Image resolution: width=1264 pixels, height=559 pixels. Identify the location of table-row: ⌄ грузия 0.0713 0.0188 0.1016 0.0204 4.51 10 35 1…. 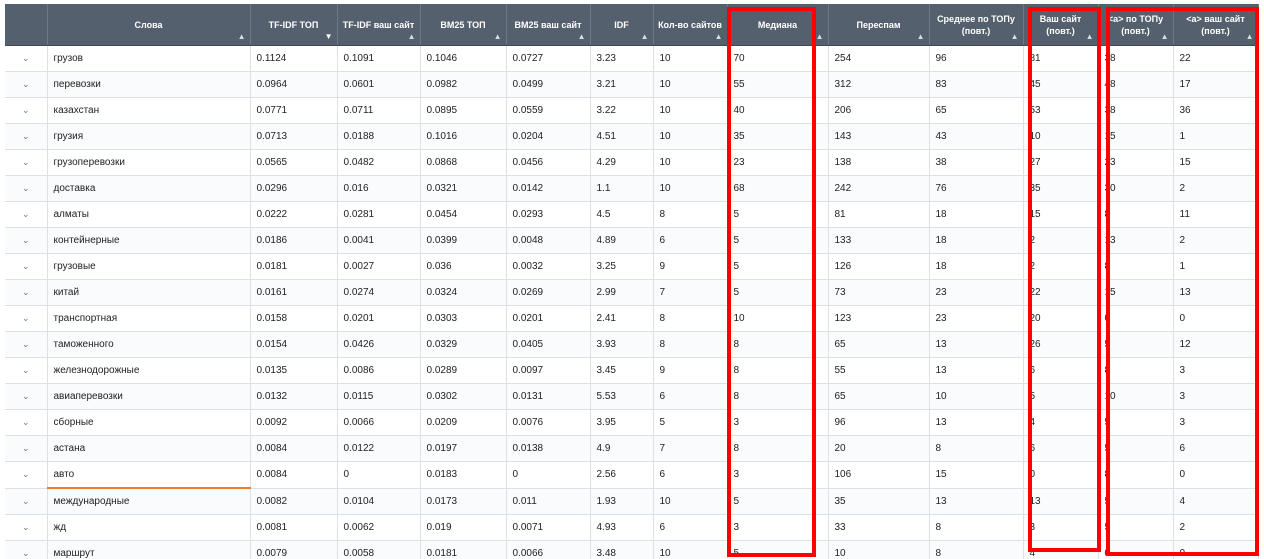
(632, 136).